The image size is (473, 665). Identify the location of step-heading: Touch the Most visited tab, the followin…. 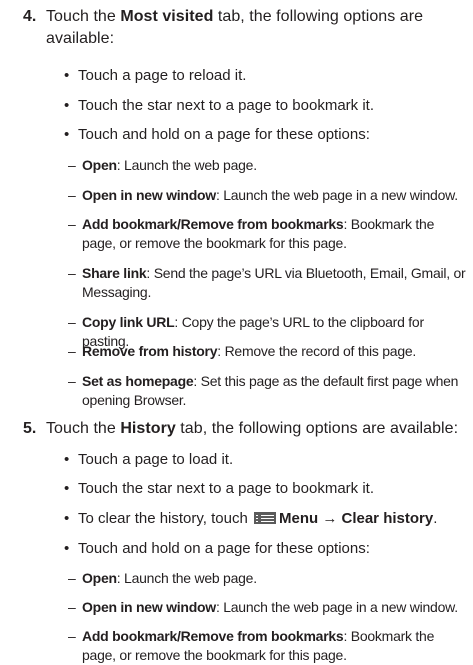
(235, 27).